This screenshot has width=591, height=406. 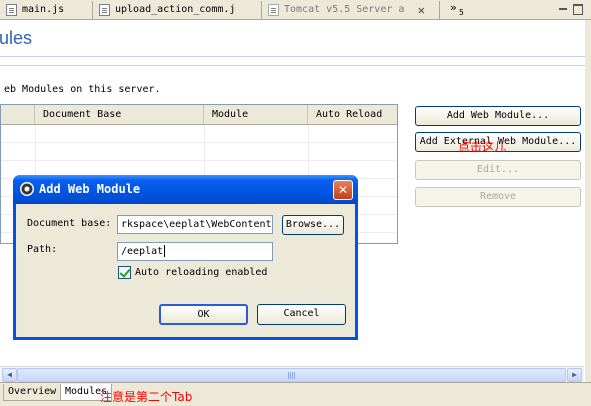 I want to click on document-base-label: Document base:, so click(x=69, y=223).